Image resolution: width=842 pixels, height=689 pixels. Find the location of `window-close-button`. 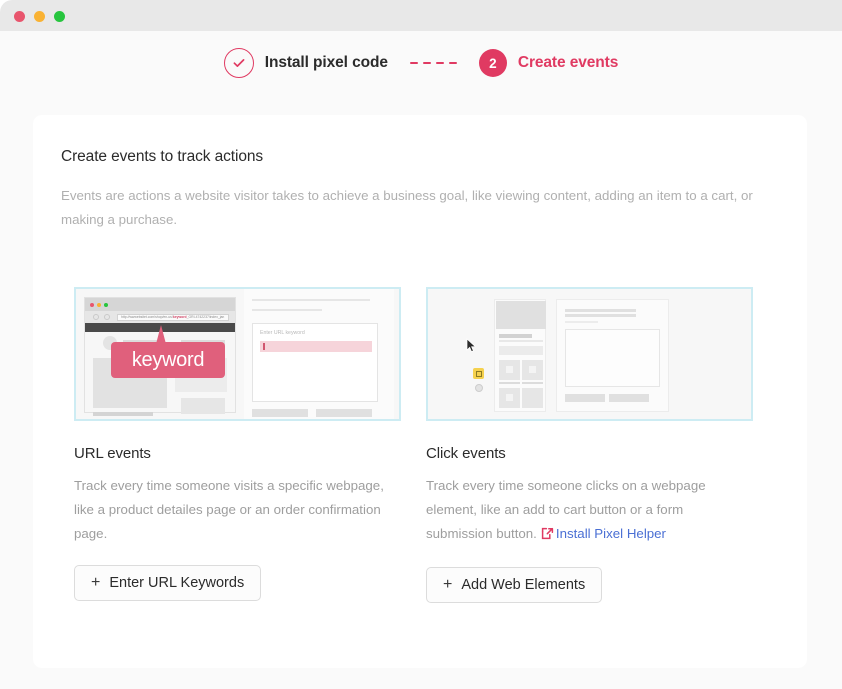

window-close-button is located at coordinates (19, 16).